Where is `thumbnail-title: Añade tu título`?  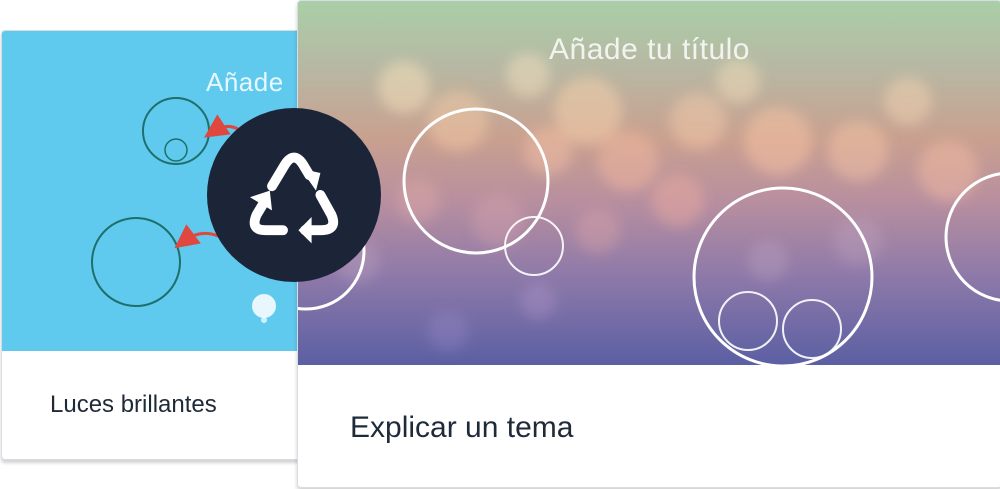 thumbnail-title: Añade tu título is located at coordinates (649, 49).